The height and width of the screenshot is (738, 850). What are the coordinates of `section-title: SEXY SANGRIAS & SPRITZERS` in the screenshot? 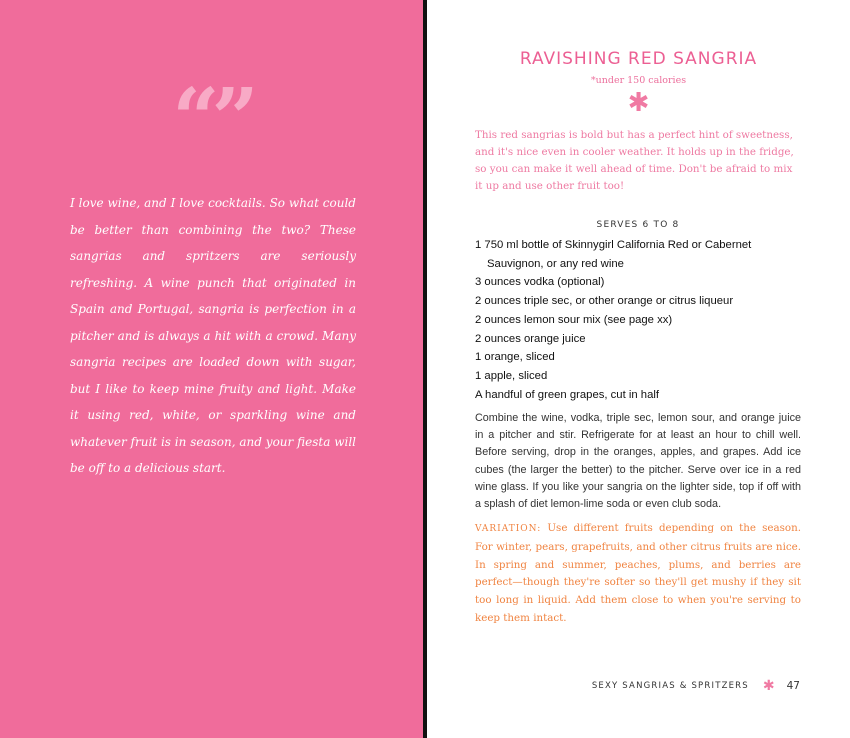 It's located at (670, 686).